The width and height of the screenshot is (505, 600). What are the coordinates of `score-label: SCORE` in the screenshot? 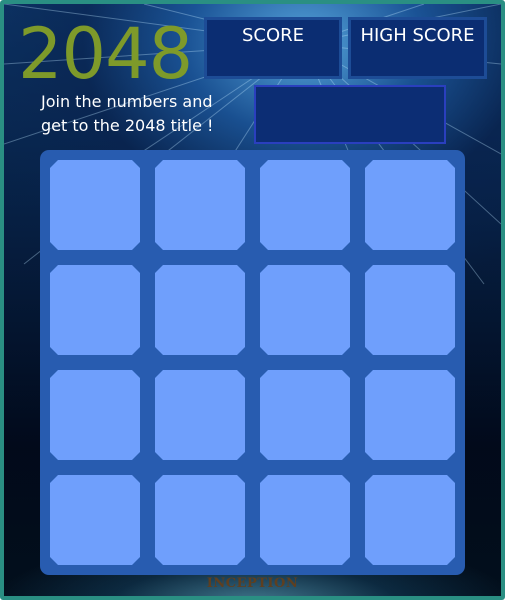 It's located at (273, 35).